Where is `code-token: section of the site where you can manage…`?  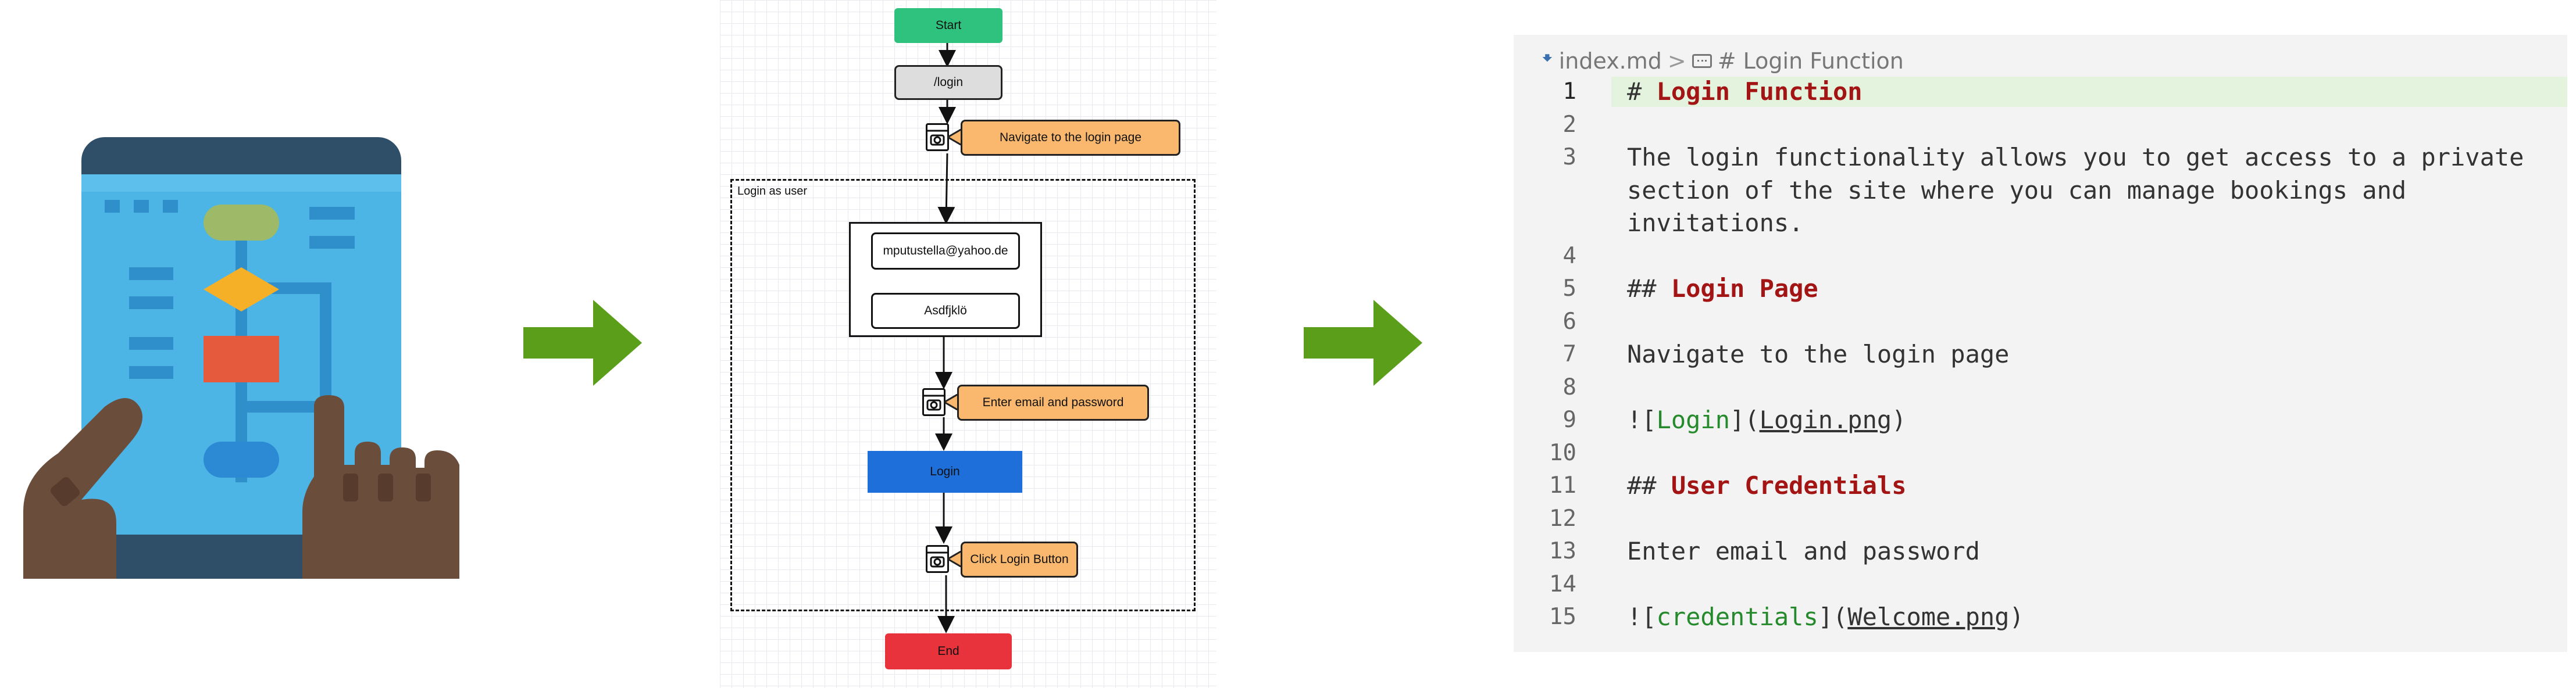
code-token: section of the site where you can manage… is located at coordinates (2017, 190).